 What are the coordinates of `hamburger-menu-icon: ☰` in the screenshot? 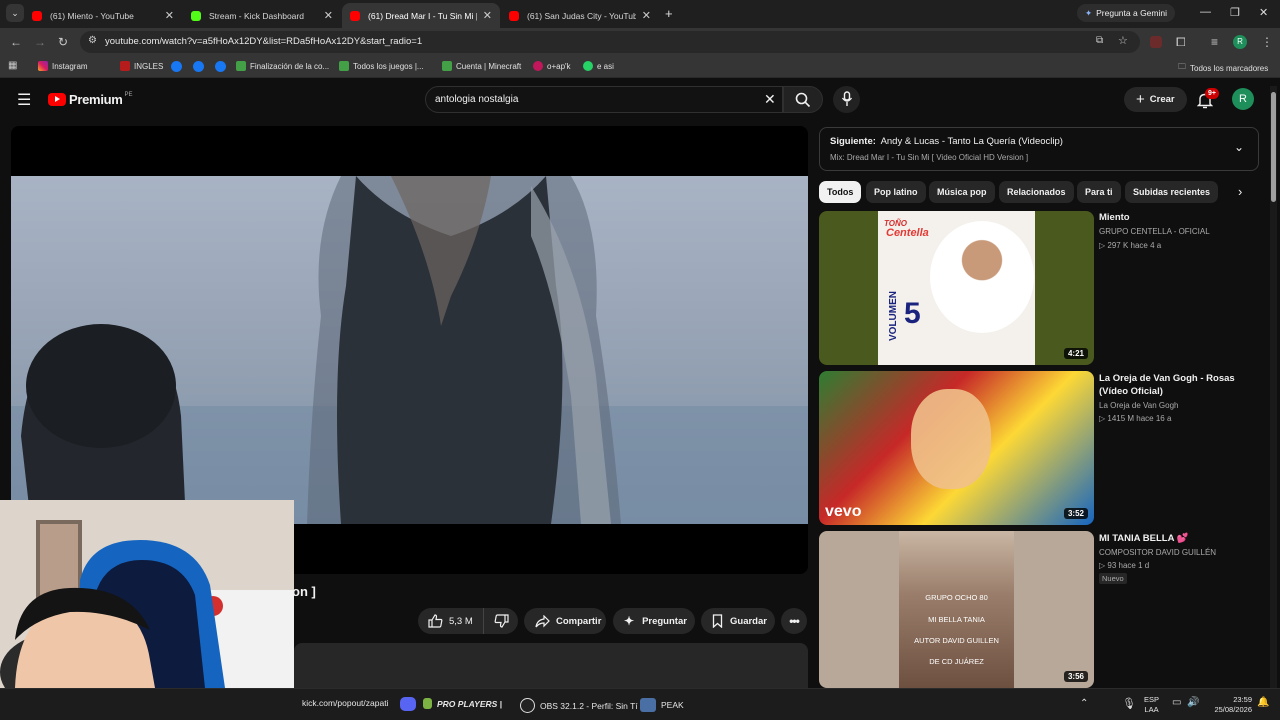 It's located at (24, 100).